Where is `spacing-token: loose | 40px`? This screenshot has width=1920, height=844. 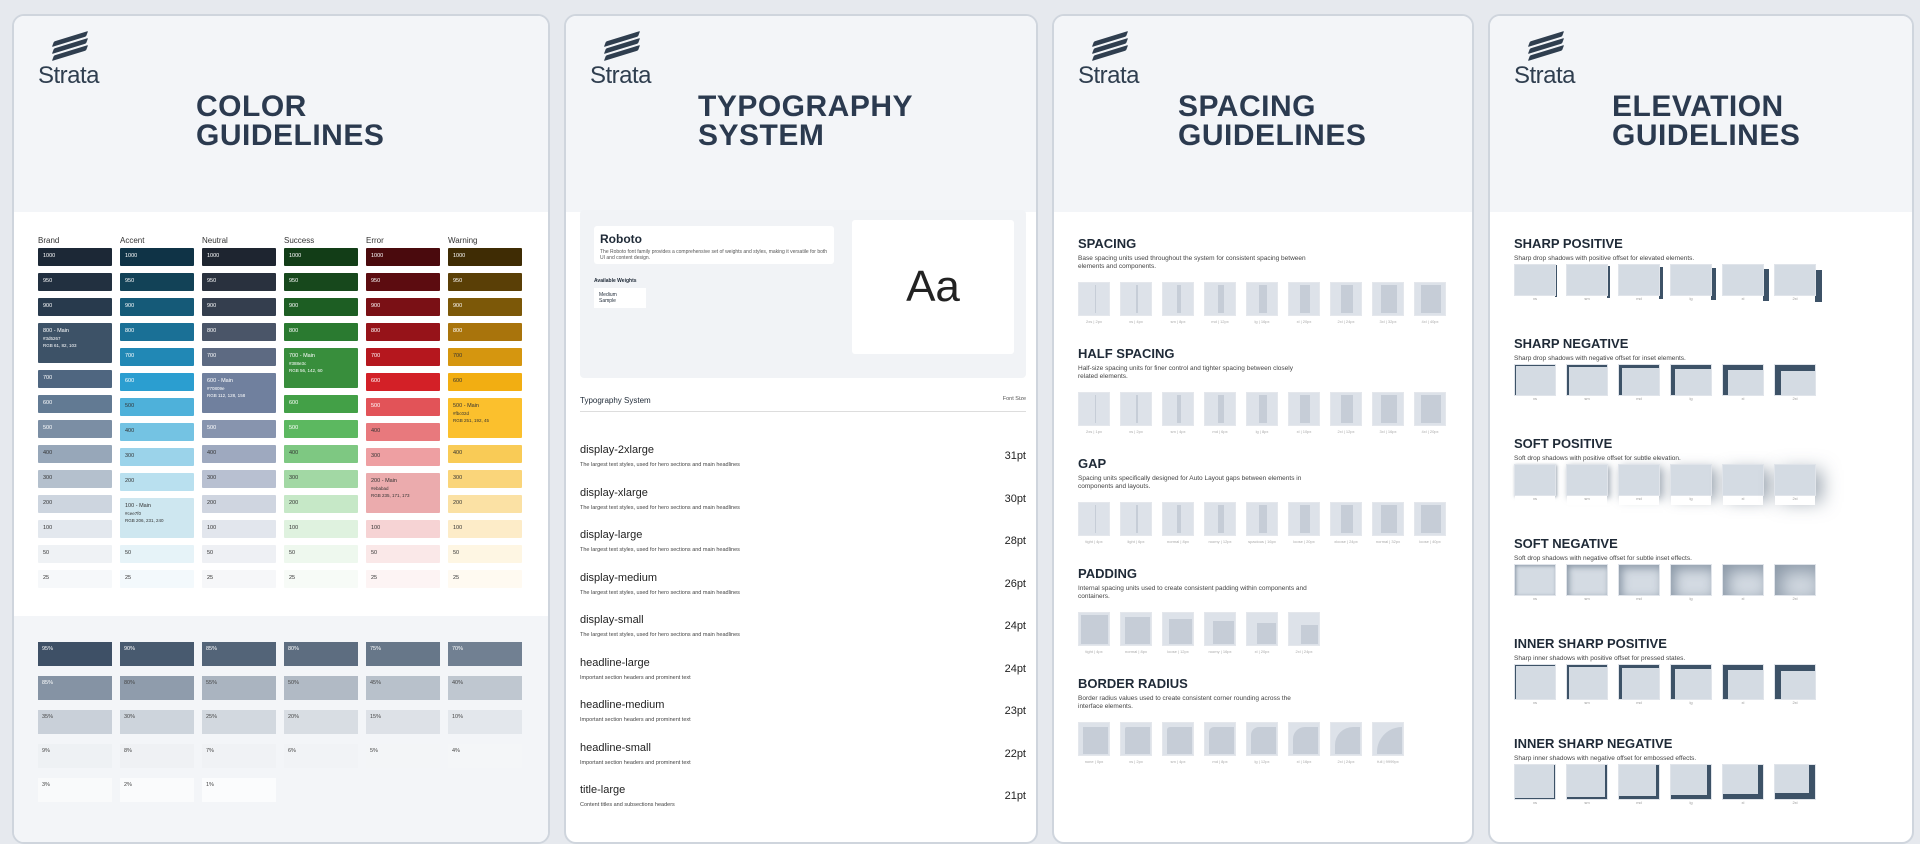
spacing-token: loose | 40px is located at coordinates (1430, 523).